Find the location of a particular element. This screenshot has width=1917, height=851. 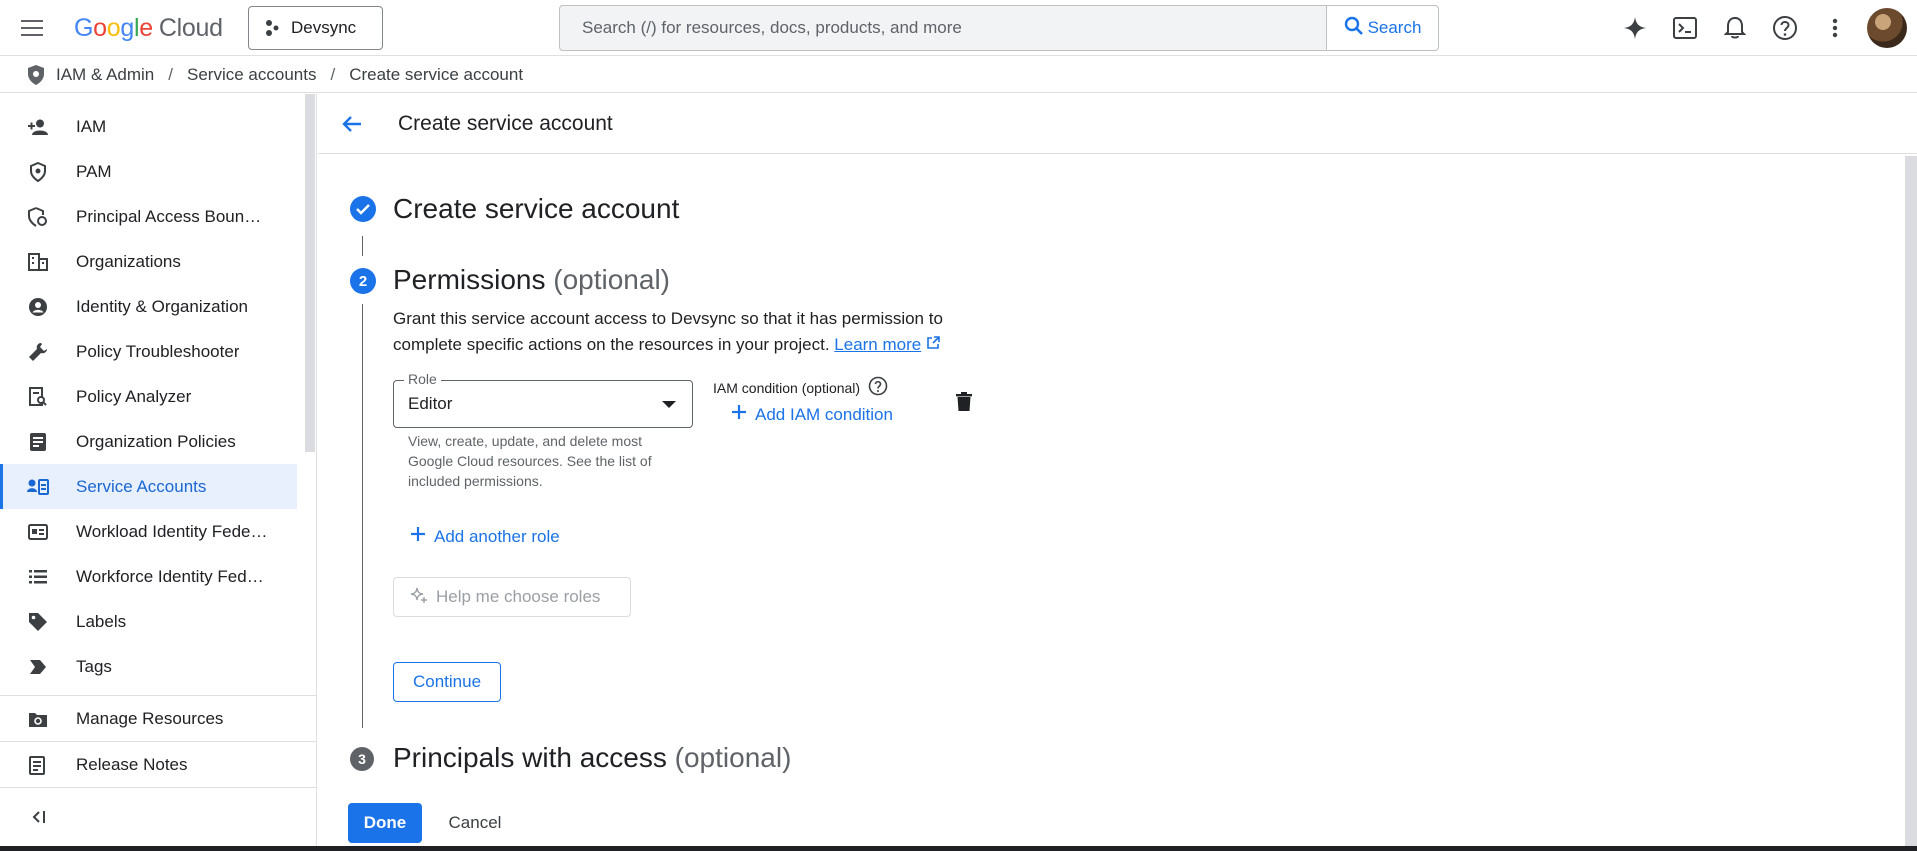

breadcrumb-iam-admin: IAM & Admin is located at coordinates (105, 75).